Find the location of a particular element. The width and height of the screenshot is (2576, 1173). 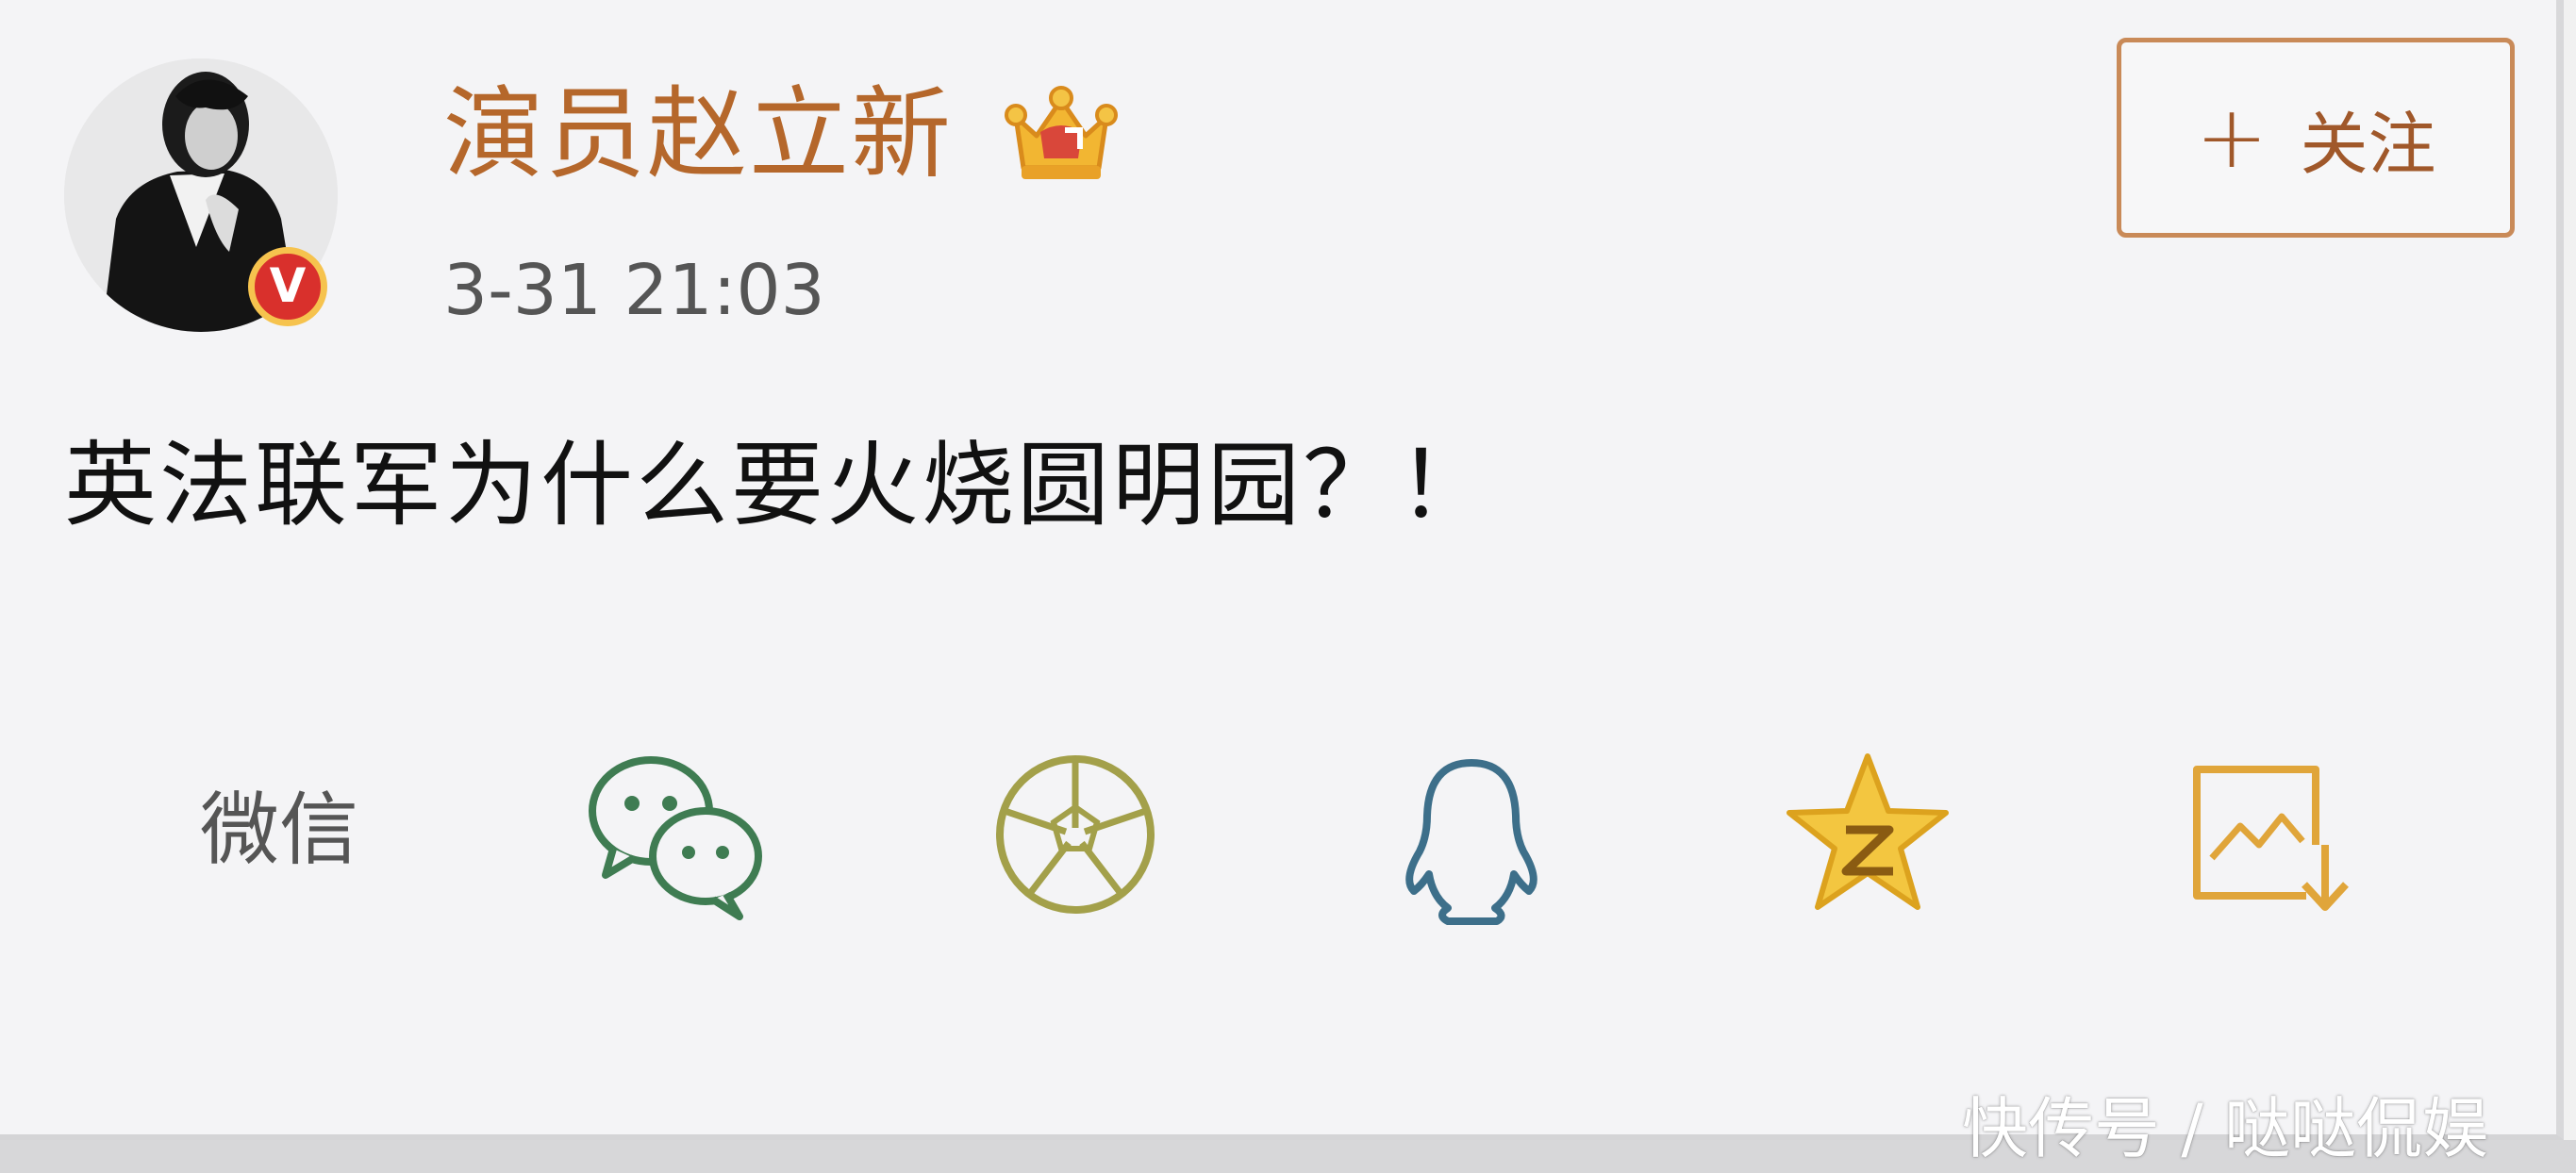

qq-icon is located at coordinates (1471, 839).